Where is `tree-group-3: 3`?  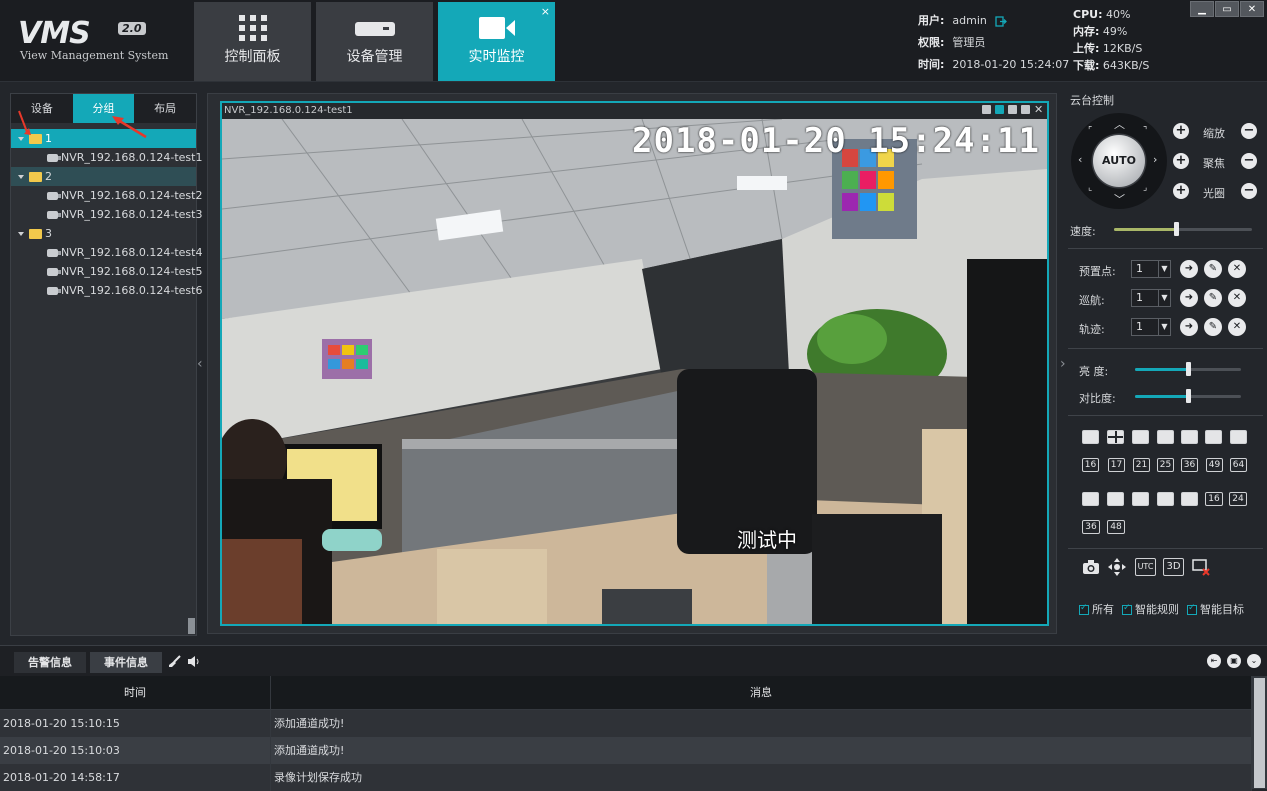
tree-group-3: 3 is located at coordinates (103, 233).